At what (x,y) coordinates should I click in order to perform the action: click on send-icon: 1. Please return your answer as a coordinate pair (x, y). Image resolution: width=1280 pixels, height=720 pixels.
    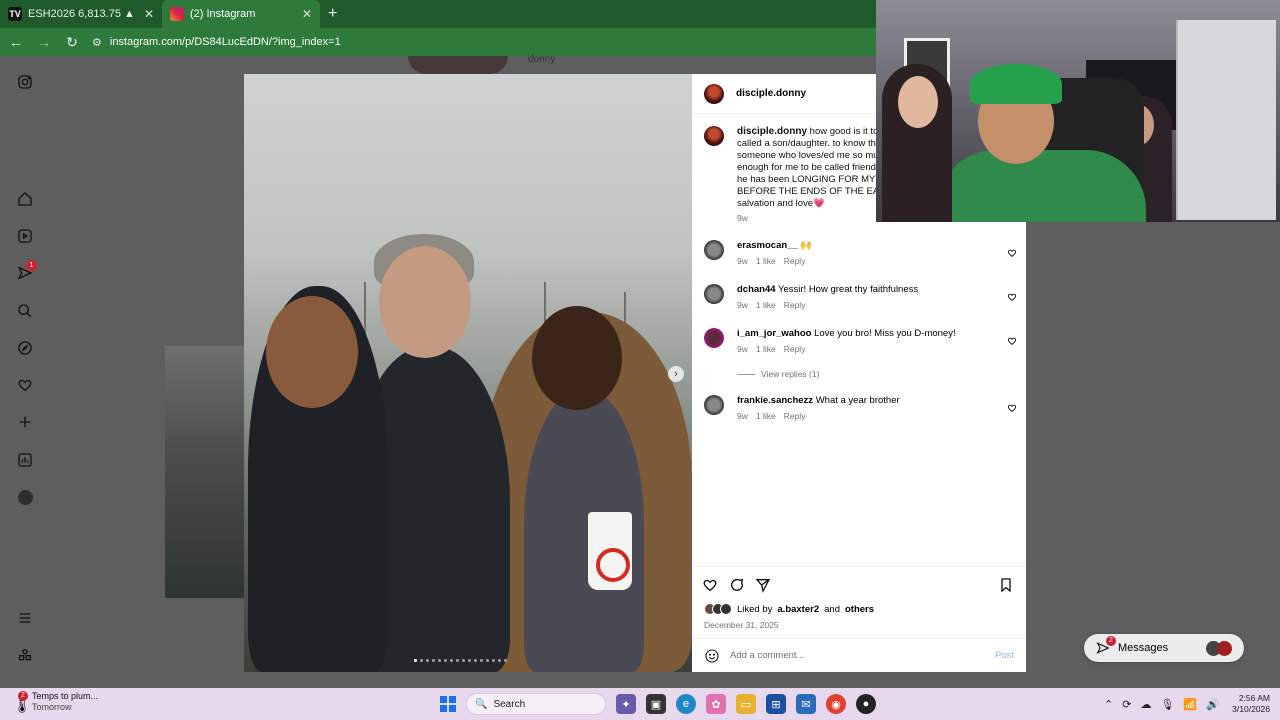
    Looking at the image, I should click on (26, 271).